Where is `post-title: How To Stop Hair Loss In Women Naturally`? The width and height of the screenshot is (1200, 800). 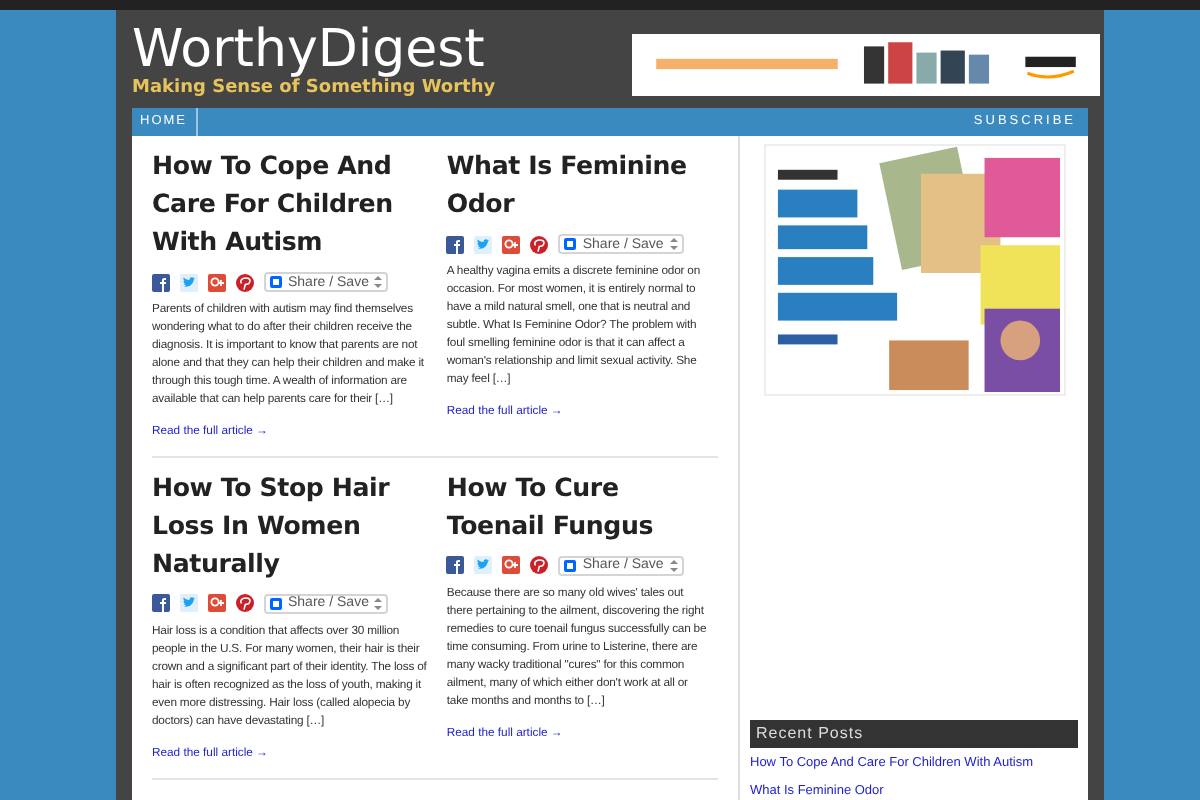 post-title: How To Stop Hair Loss In Women Naturally is located at coordinates (293, 524).